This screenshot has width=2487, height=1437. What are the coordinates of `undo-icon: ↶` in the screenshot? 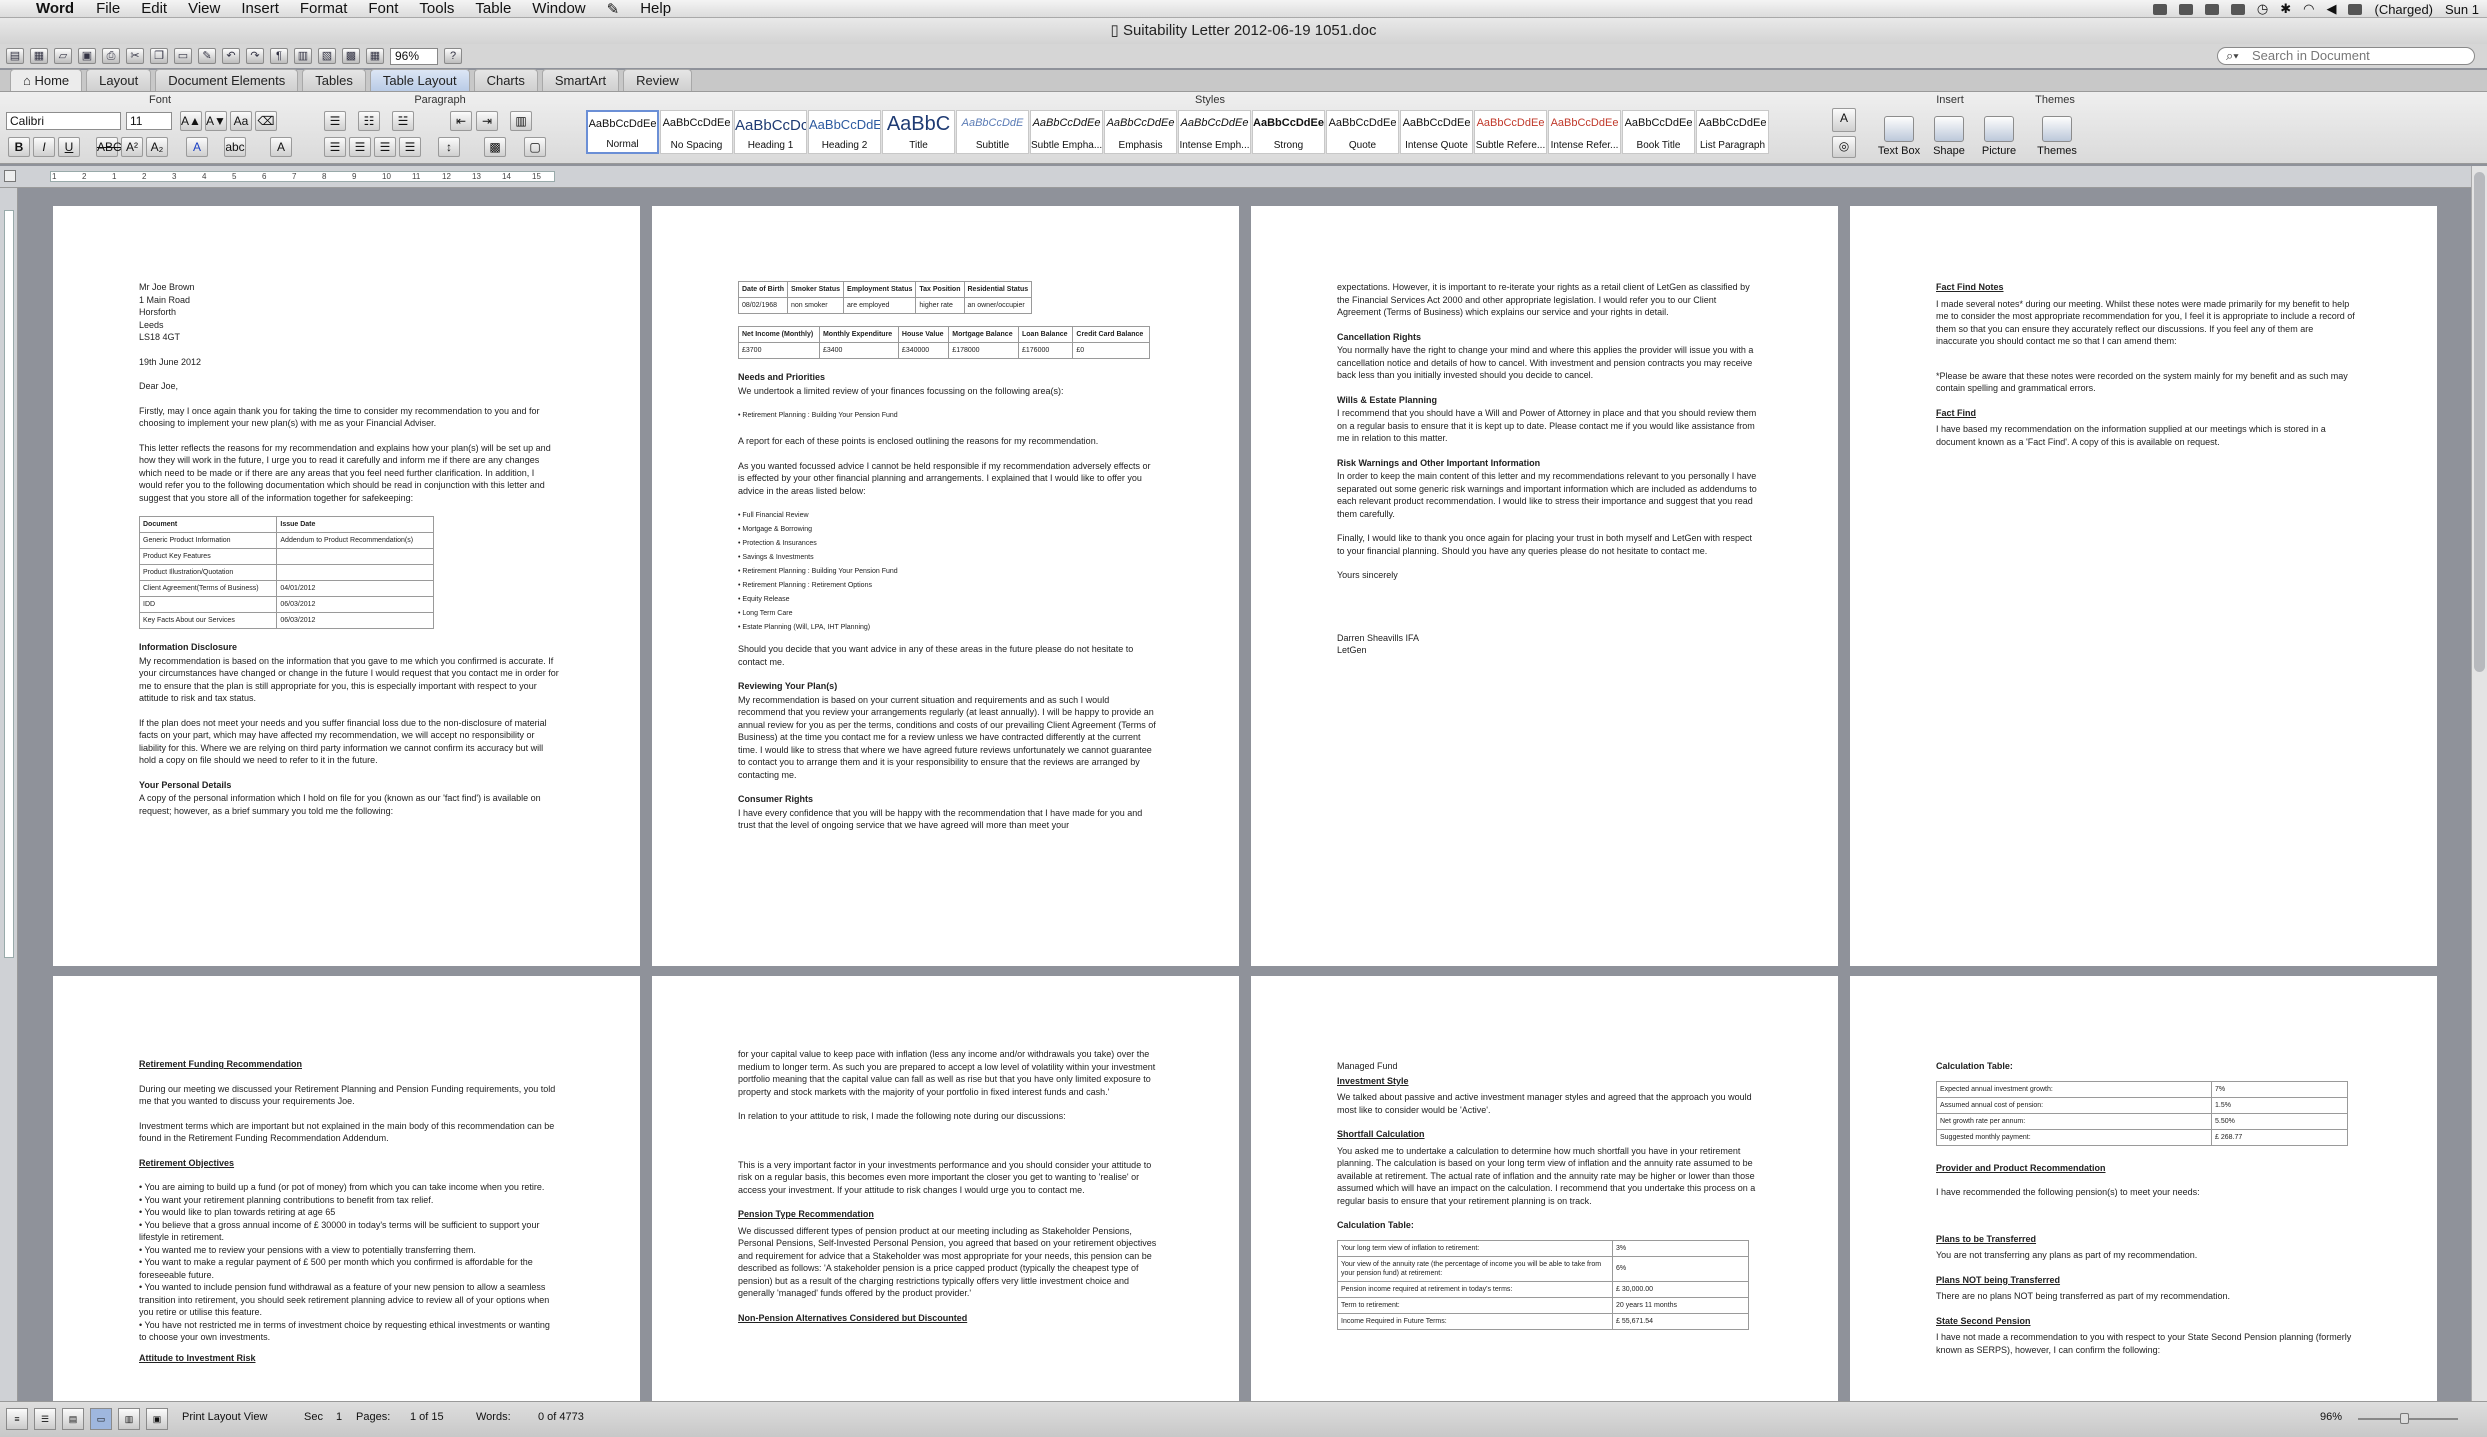 It's located at (231, 56).